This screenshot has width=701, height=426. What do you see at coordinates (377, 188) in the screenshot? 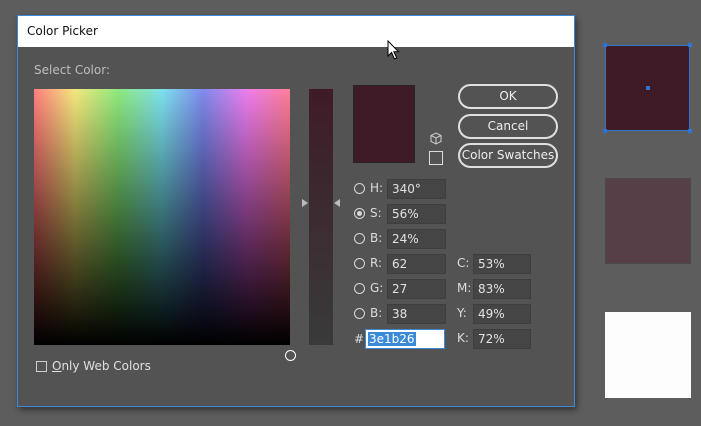
I see `hue-label: H:` at bounding box center [377, 188].